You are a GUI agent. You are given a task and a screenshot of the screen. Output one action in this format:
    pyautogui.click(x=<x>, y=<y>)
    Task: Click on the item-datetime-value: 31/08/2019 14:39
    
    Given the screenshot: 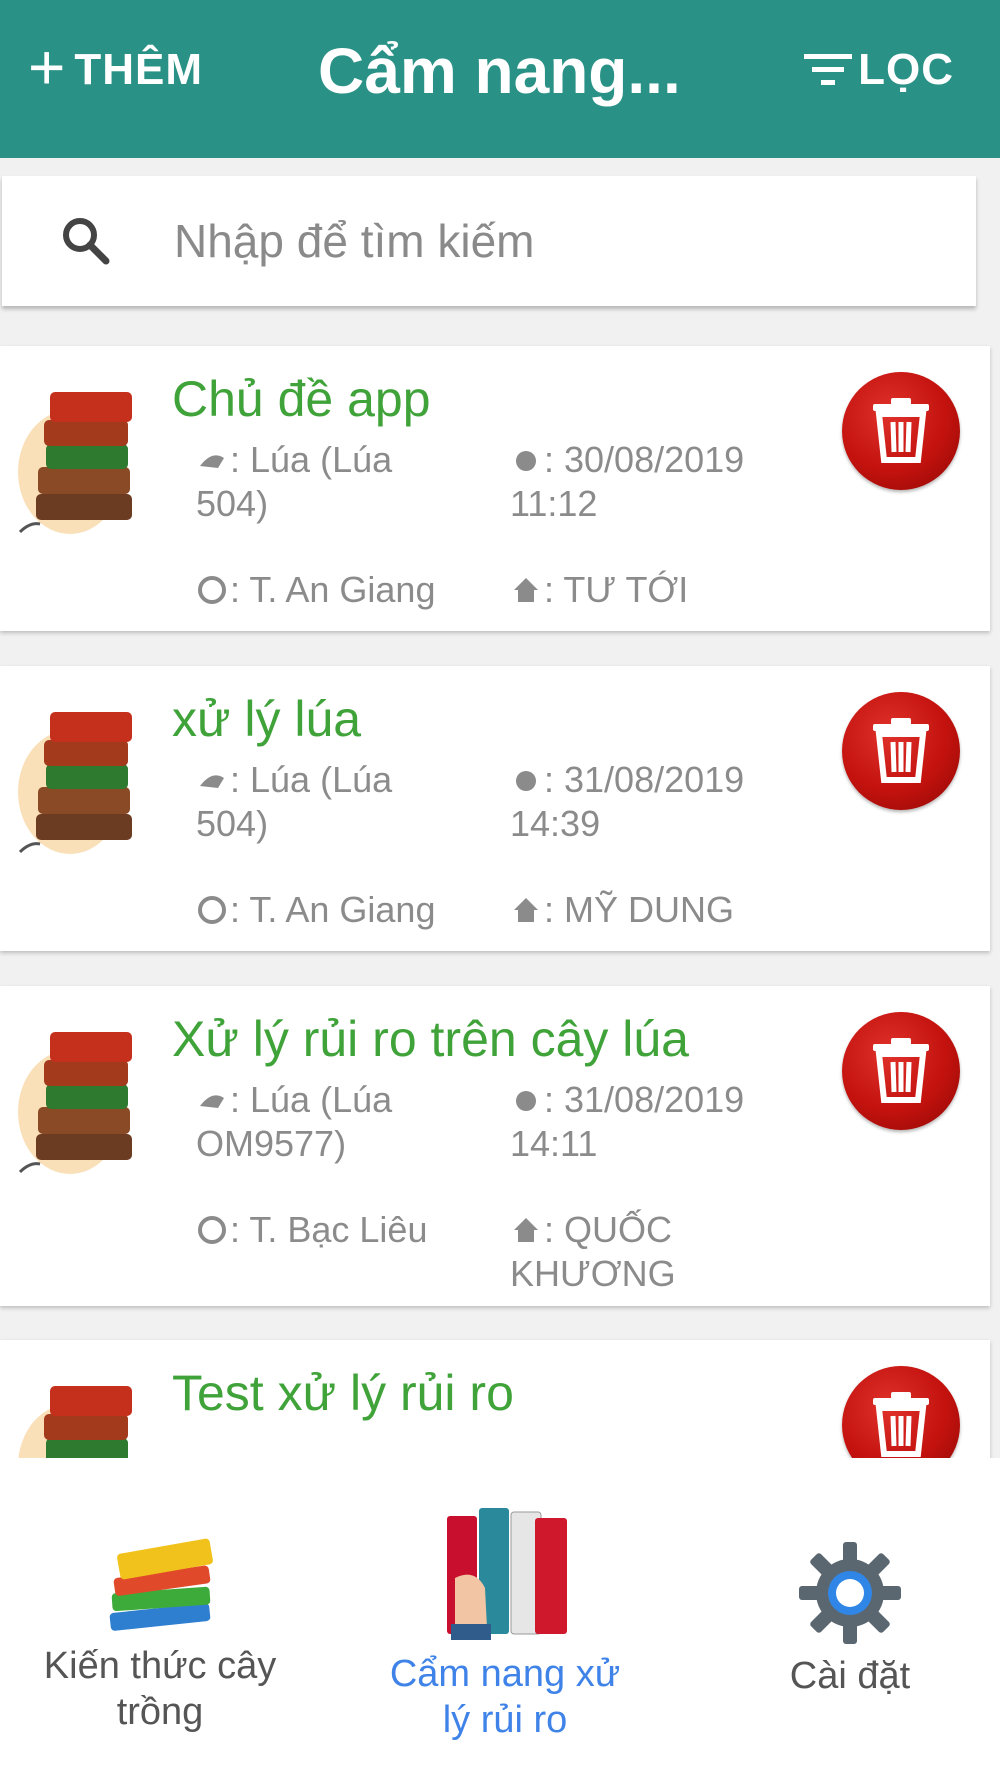 What is the action you would take?
    pyautogui.click(x=627, y=801)
    